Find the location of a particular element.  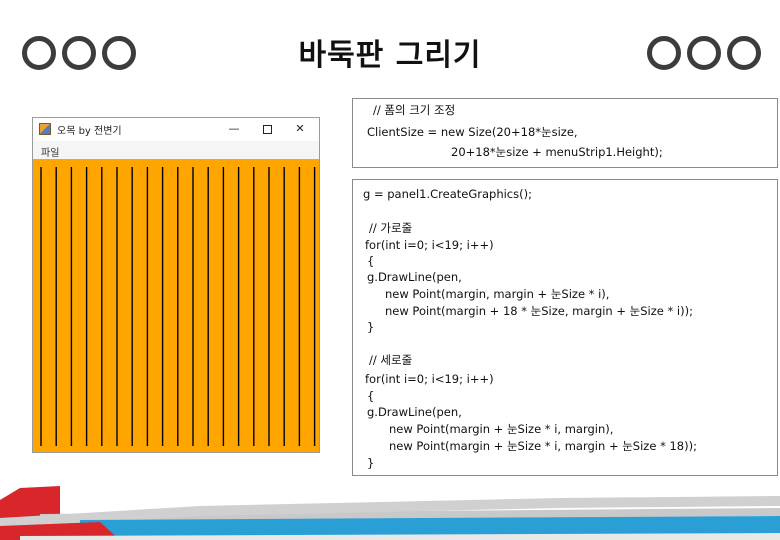

decorative-circles-right is located at coordinates (704, 53).